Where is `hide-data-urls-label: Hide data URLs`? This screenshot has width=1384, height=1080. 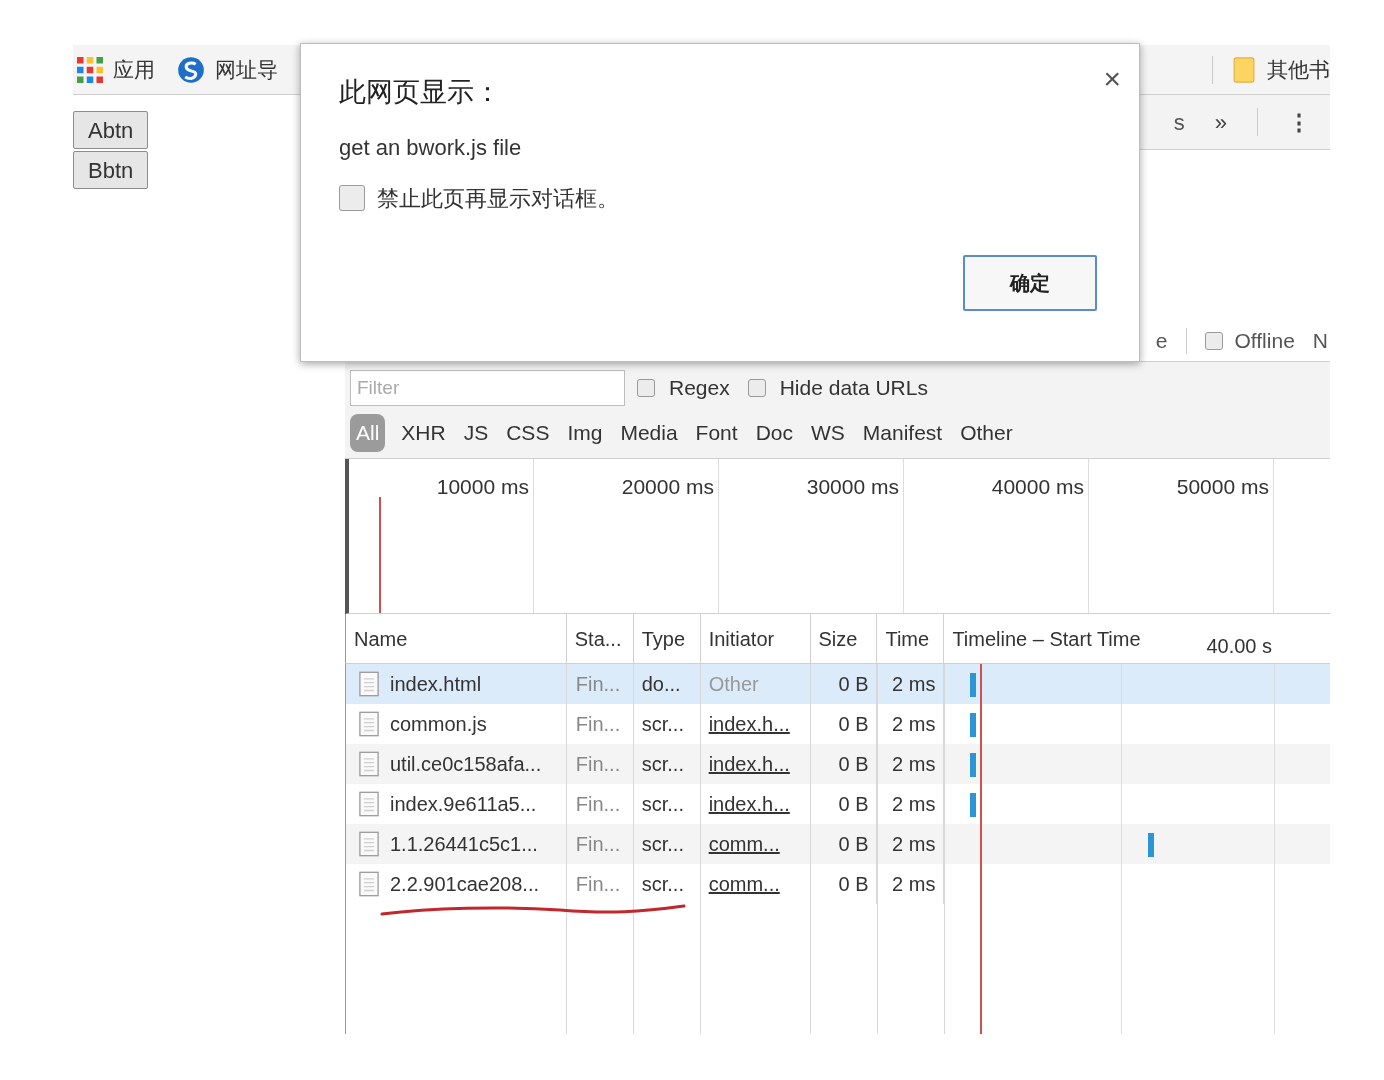 hide-data-urls-label: Hide data URLs is located at coordinates (853, 388).